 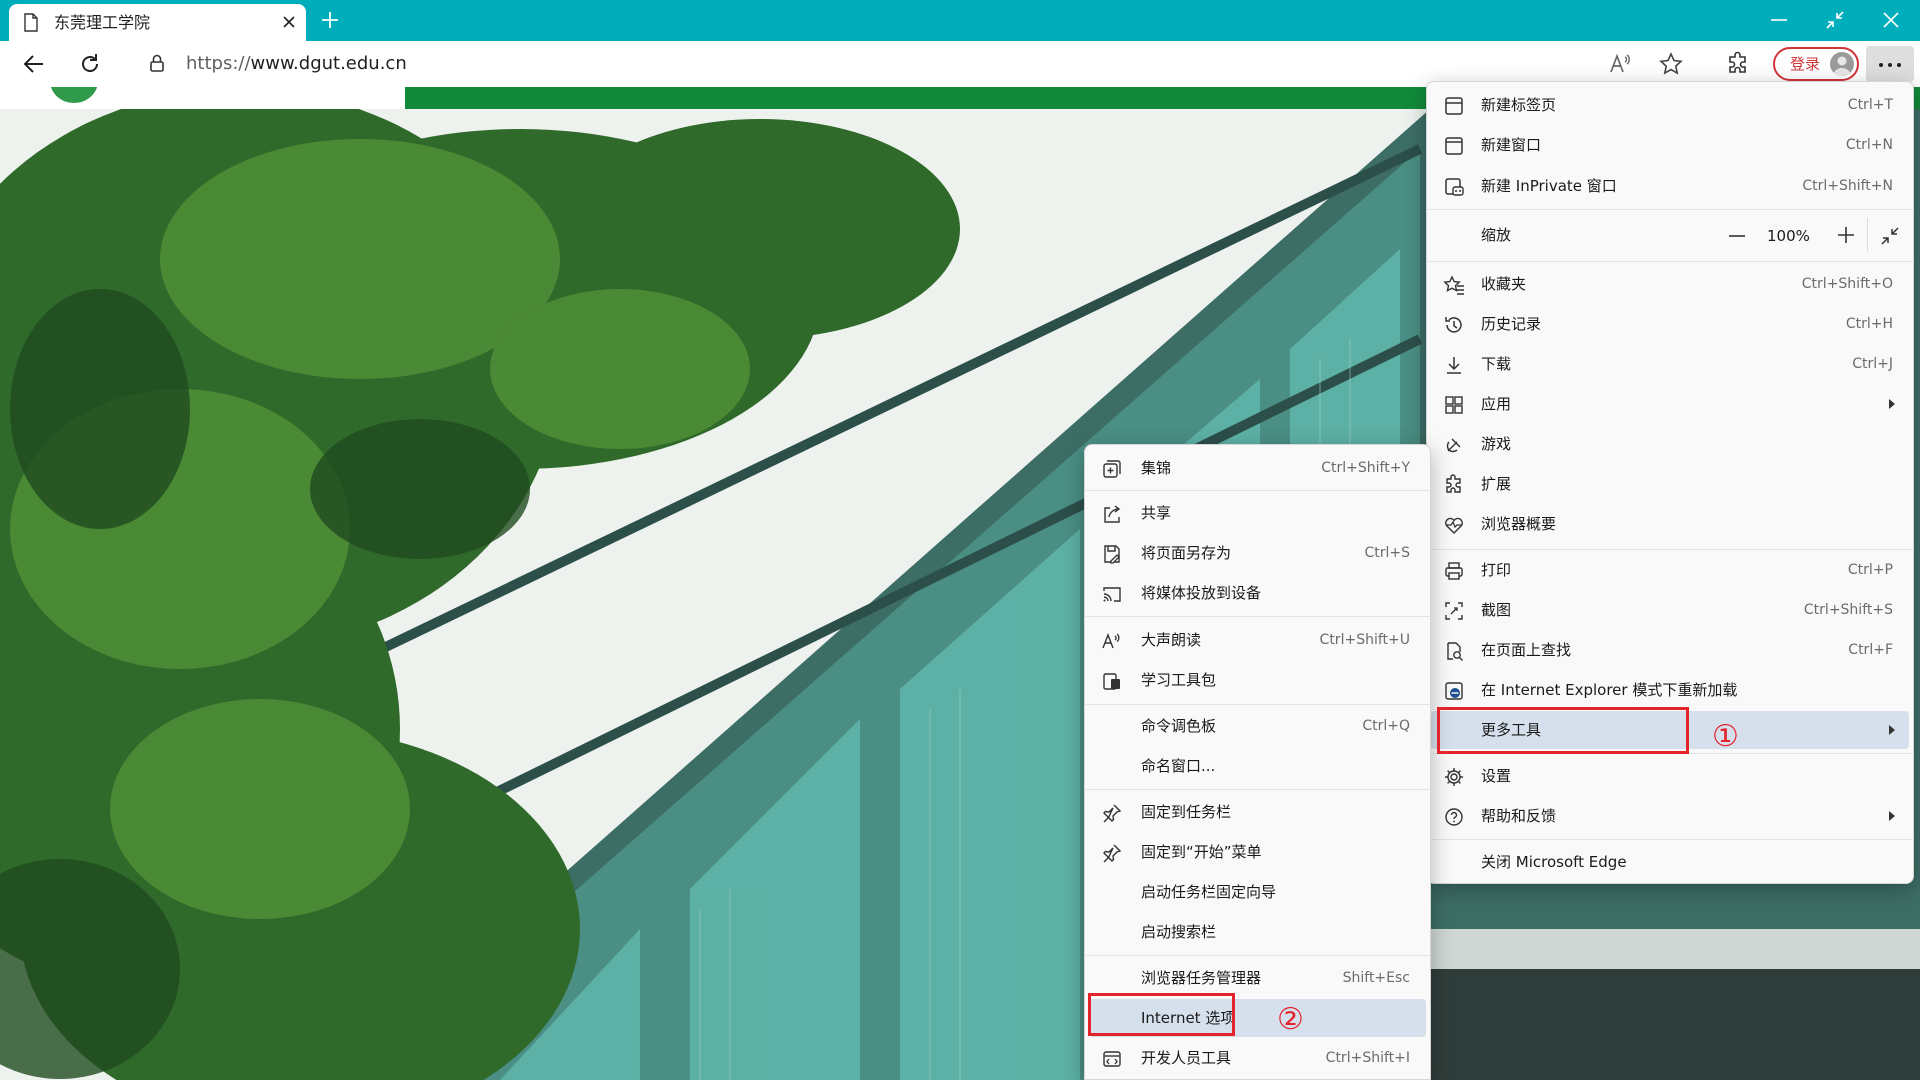 I want to click on menu-shortcut: Ctrl+Q, so click(x=1386, y=726).